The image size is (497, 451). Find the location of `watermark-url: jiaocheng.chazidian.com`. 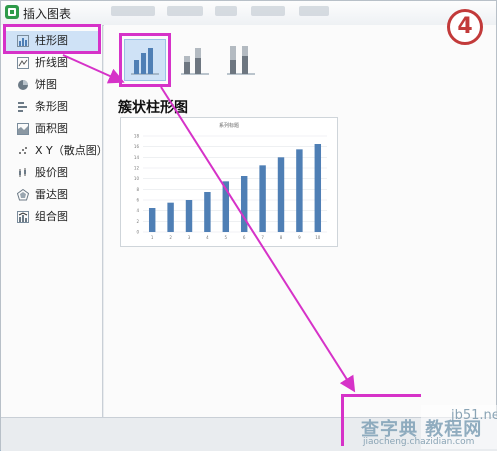

watermark-url: jiaocheng.chazidian.com is located at coordinates (419, 442).